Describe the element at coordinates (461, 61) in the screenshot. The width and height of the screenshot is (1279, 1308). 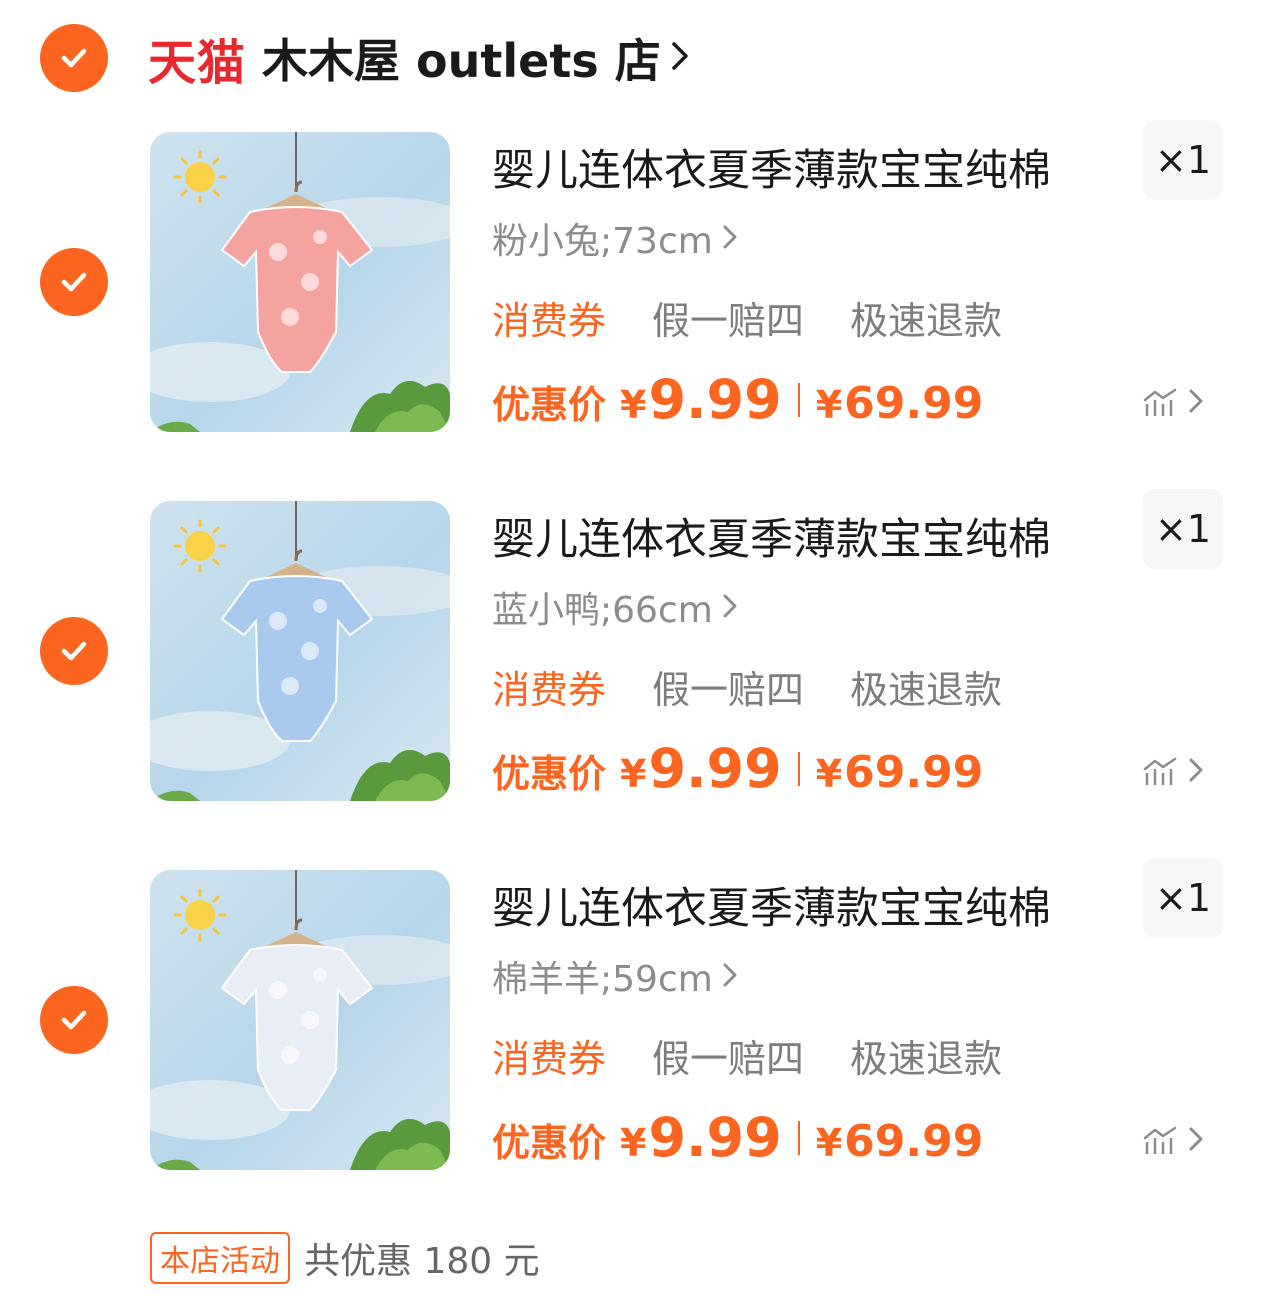
I see `shop-name: 木木屋 outlets 店` at that location.